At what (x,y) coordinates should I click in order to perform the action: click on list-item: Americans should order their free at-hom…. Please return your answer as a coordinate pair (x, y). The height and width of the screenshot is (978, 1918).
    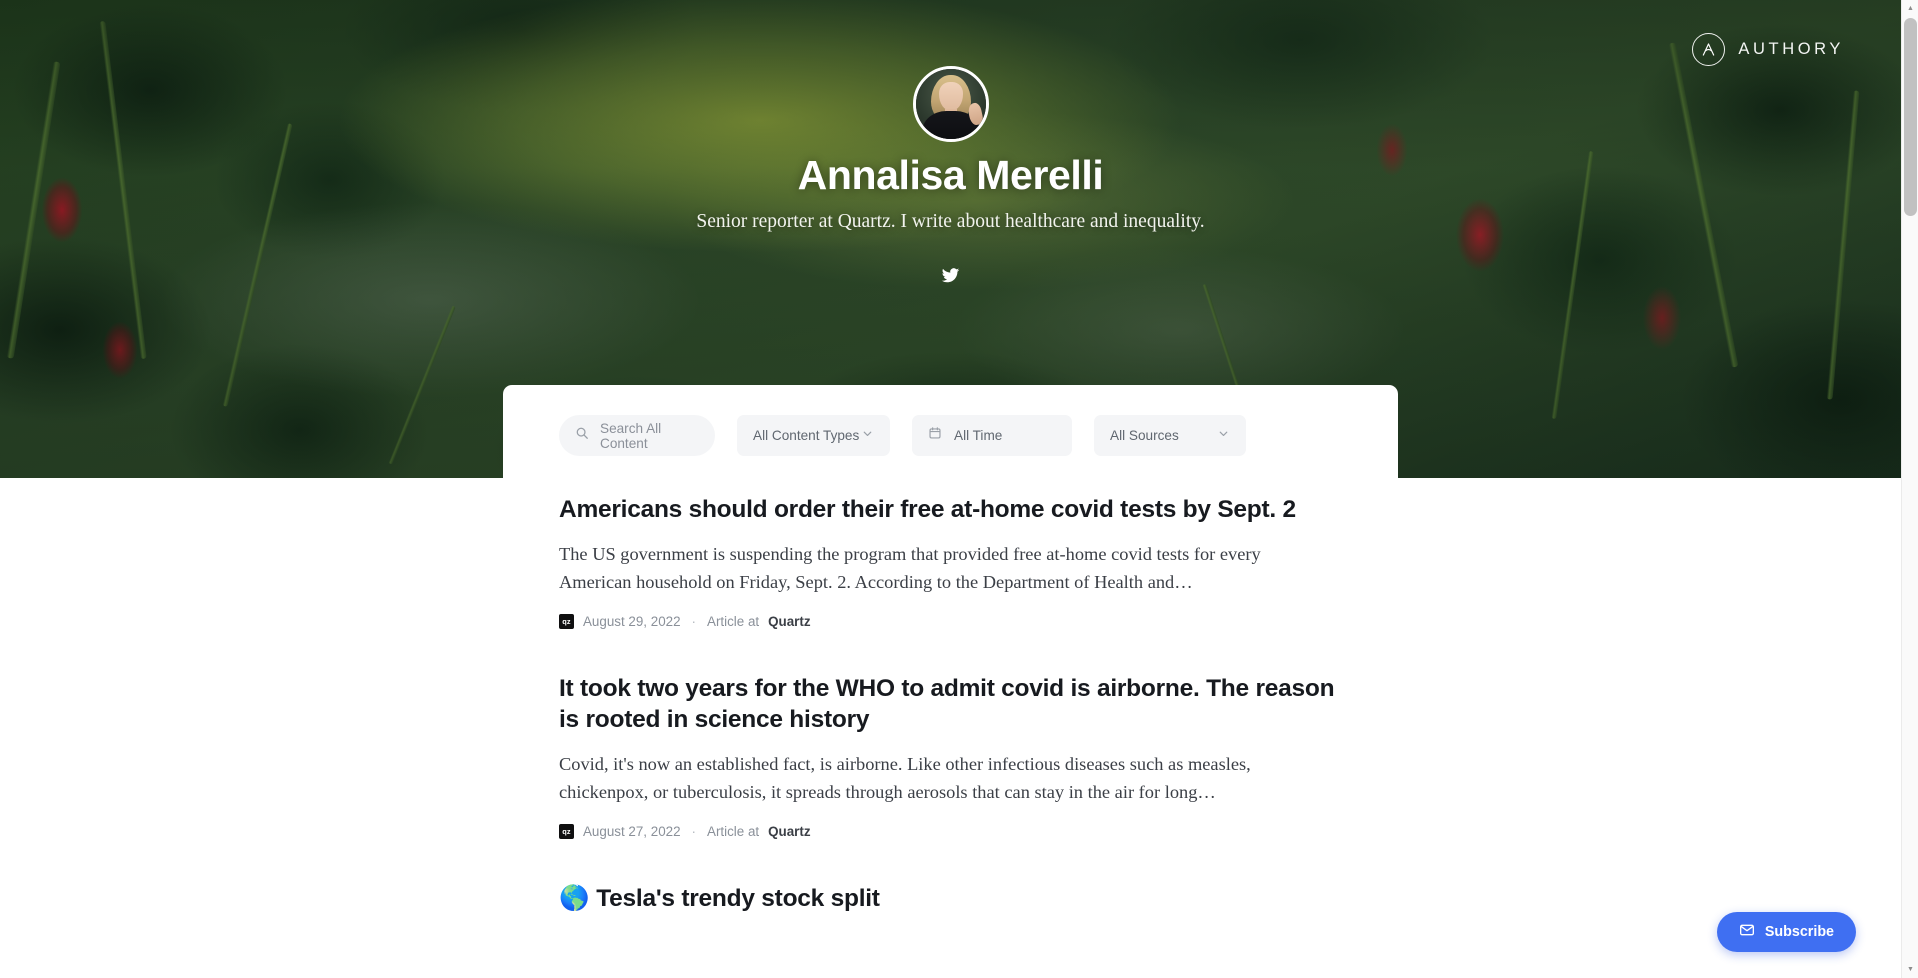
    Looking at the image, I should click on (950, 562).